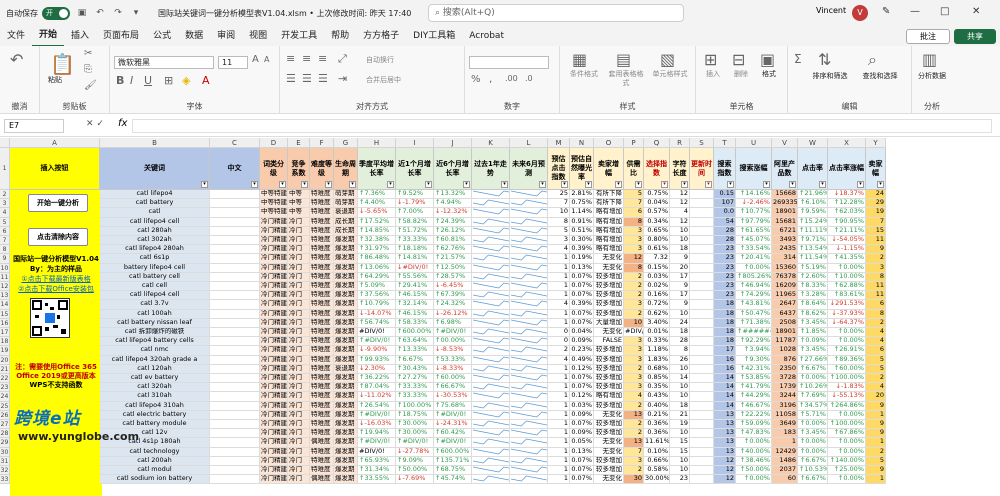  Describe the element at coordinates (226, 36) in the screenshot. I see `menu-tab-6: 审阅` at that location.